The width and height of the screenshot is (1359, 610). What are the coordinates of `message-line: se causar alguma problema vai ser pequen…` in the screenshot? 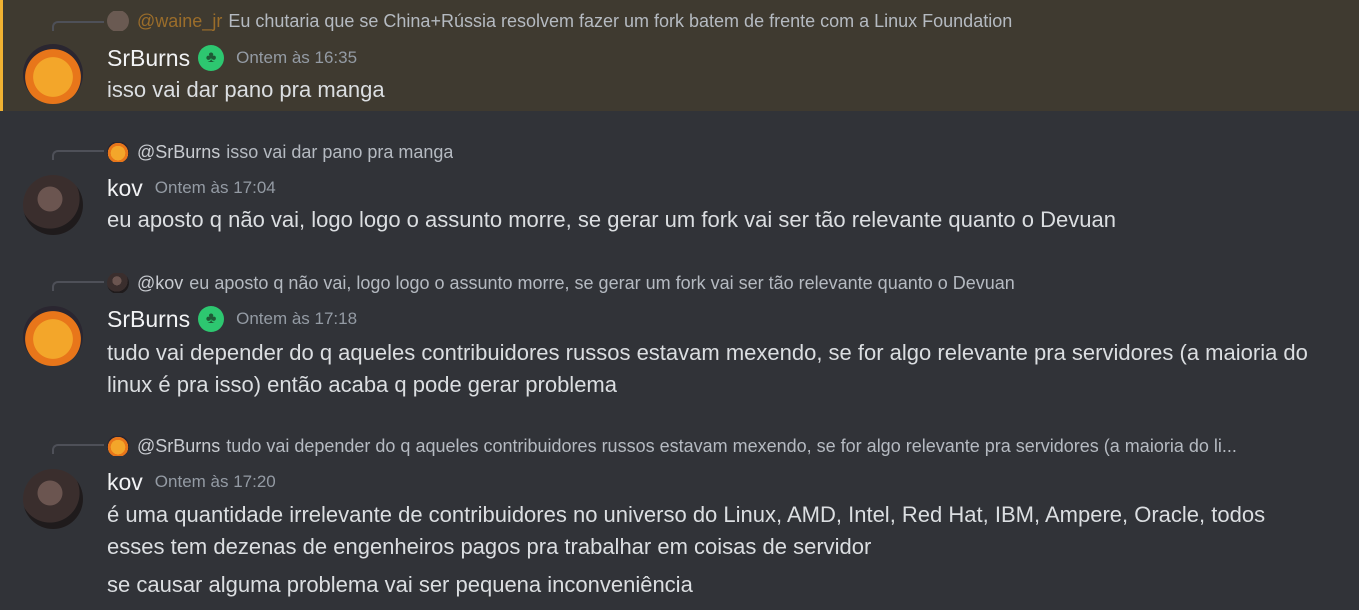 It's located at (400, 584).